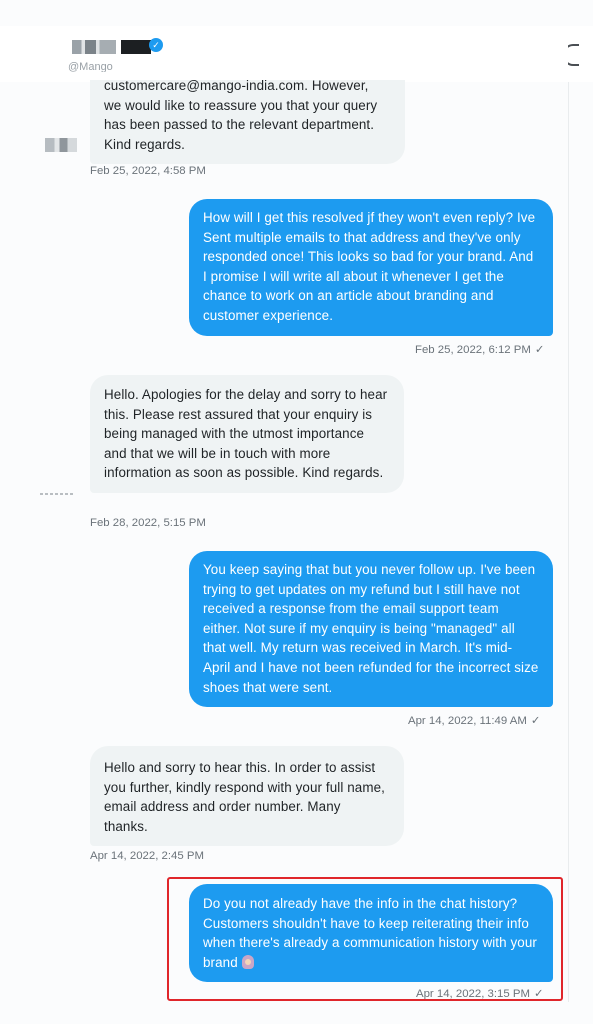 The height and width of the screenshot is (1024, 593). What do you see at coordinates (156, 45) in the screenshot?
I see `verified-badge-icon: ✓` at bounding box center [156, 45].